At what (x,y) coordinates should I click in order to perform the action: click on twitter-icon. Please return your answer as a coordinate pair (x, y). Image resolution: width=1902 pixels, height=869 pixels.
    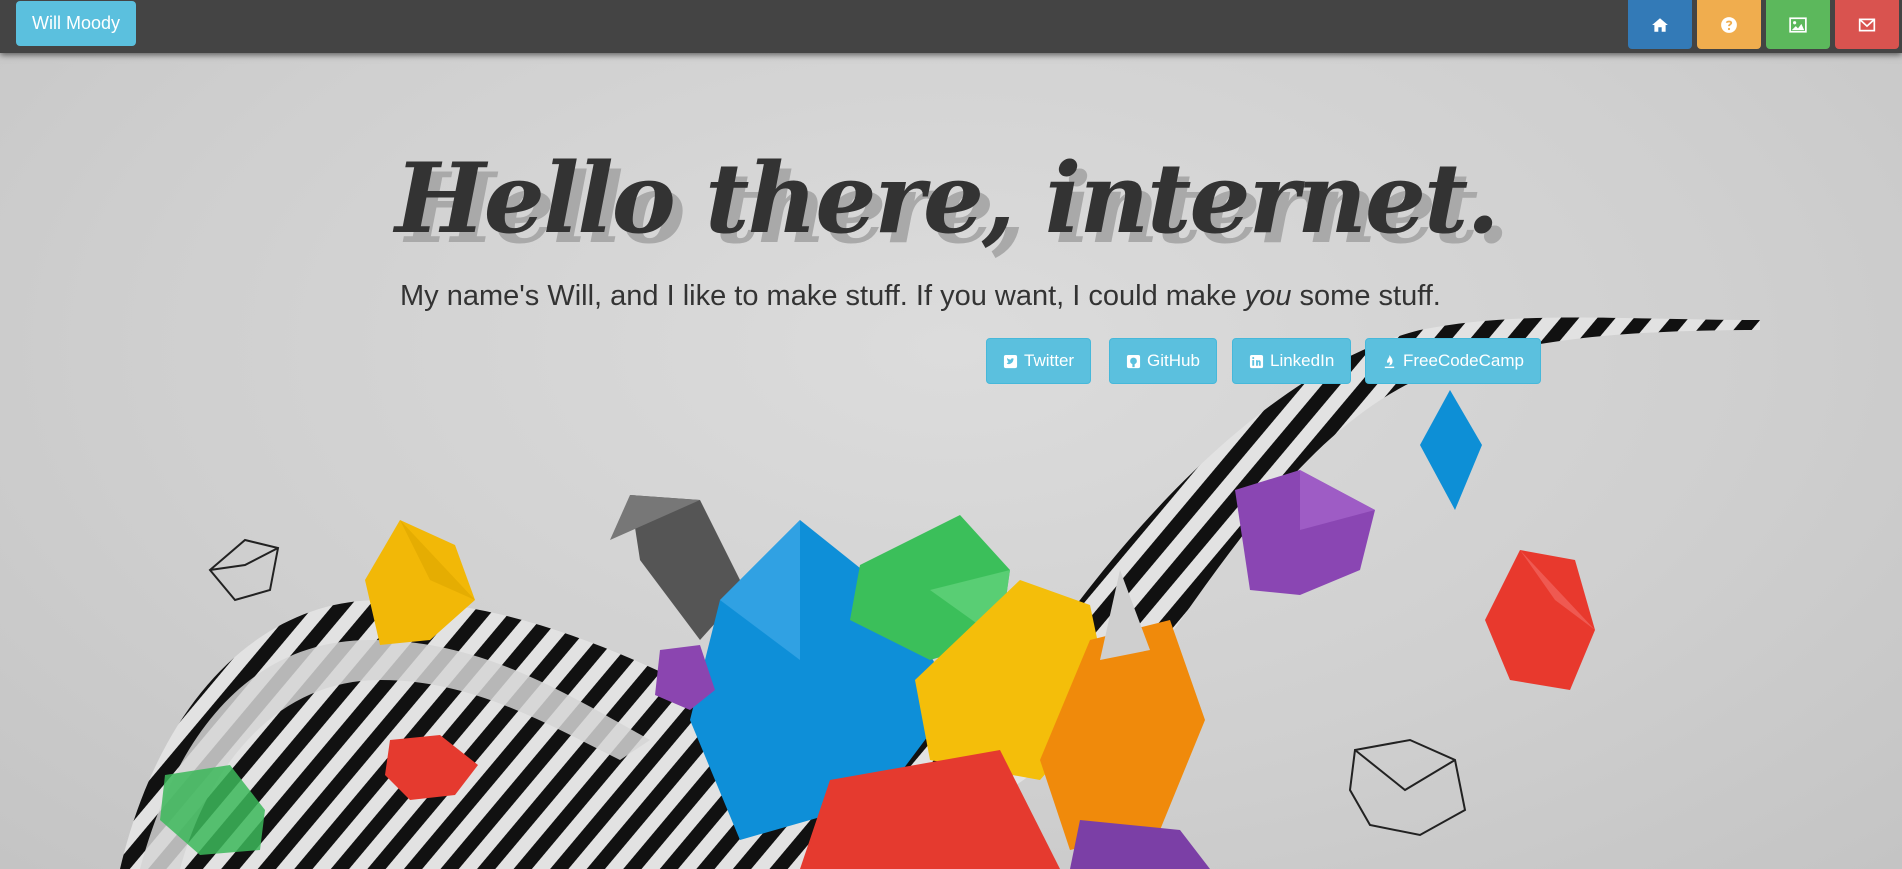
    Looking at the image, I should click on (1010, 361).